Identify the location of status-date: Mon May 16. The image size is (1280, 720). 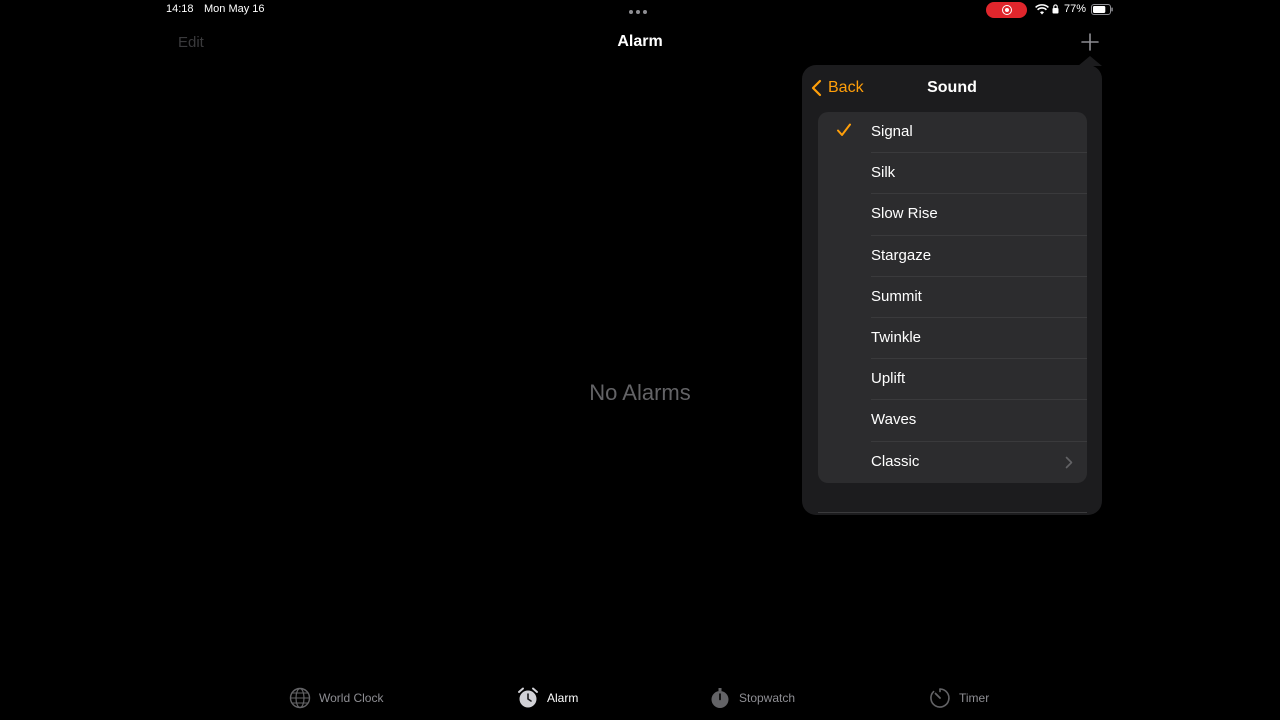
(234, 9).